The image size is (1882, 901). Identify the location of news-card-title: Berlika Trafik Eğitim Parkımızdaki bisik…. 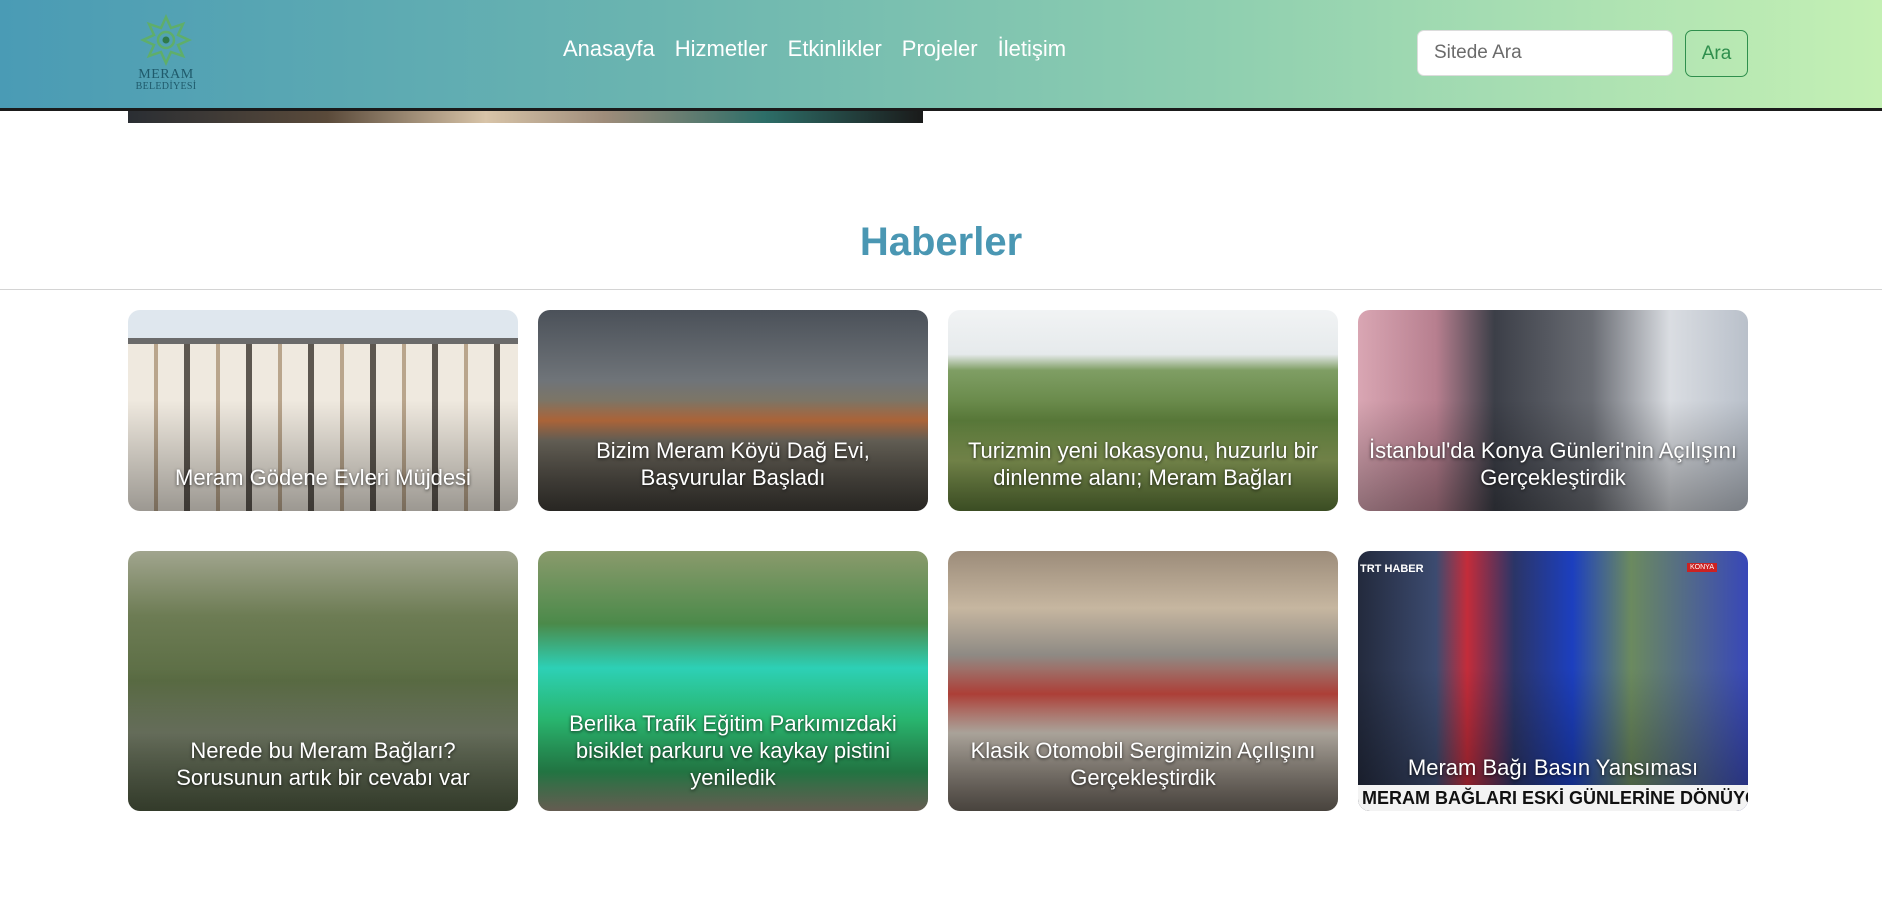
(733, 750).